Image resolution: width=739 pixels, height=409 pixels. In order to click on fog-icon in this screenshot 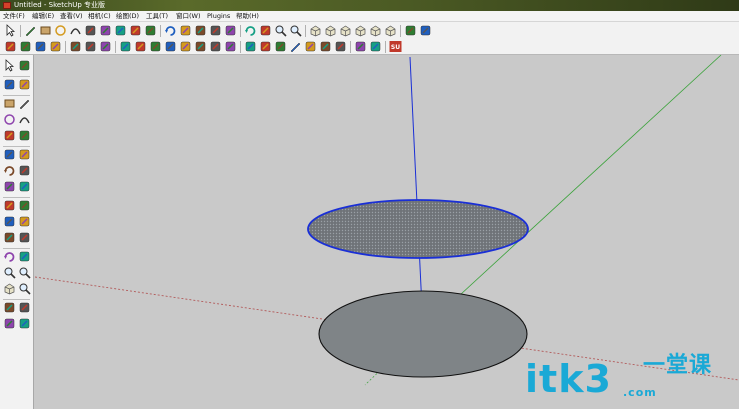, I will do `click(375, 46)`.